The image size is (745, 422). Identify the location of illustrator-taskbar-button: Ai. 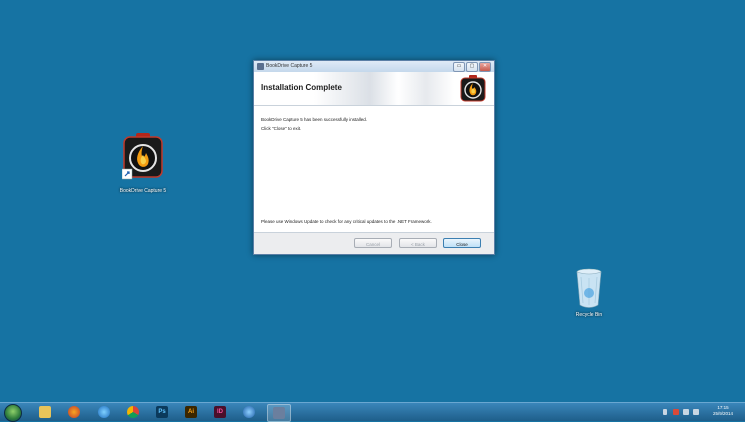
(191, 412).